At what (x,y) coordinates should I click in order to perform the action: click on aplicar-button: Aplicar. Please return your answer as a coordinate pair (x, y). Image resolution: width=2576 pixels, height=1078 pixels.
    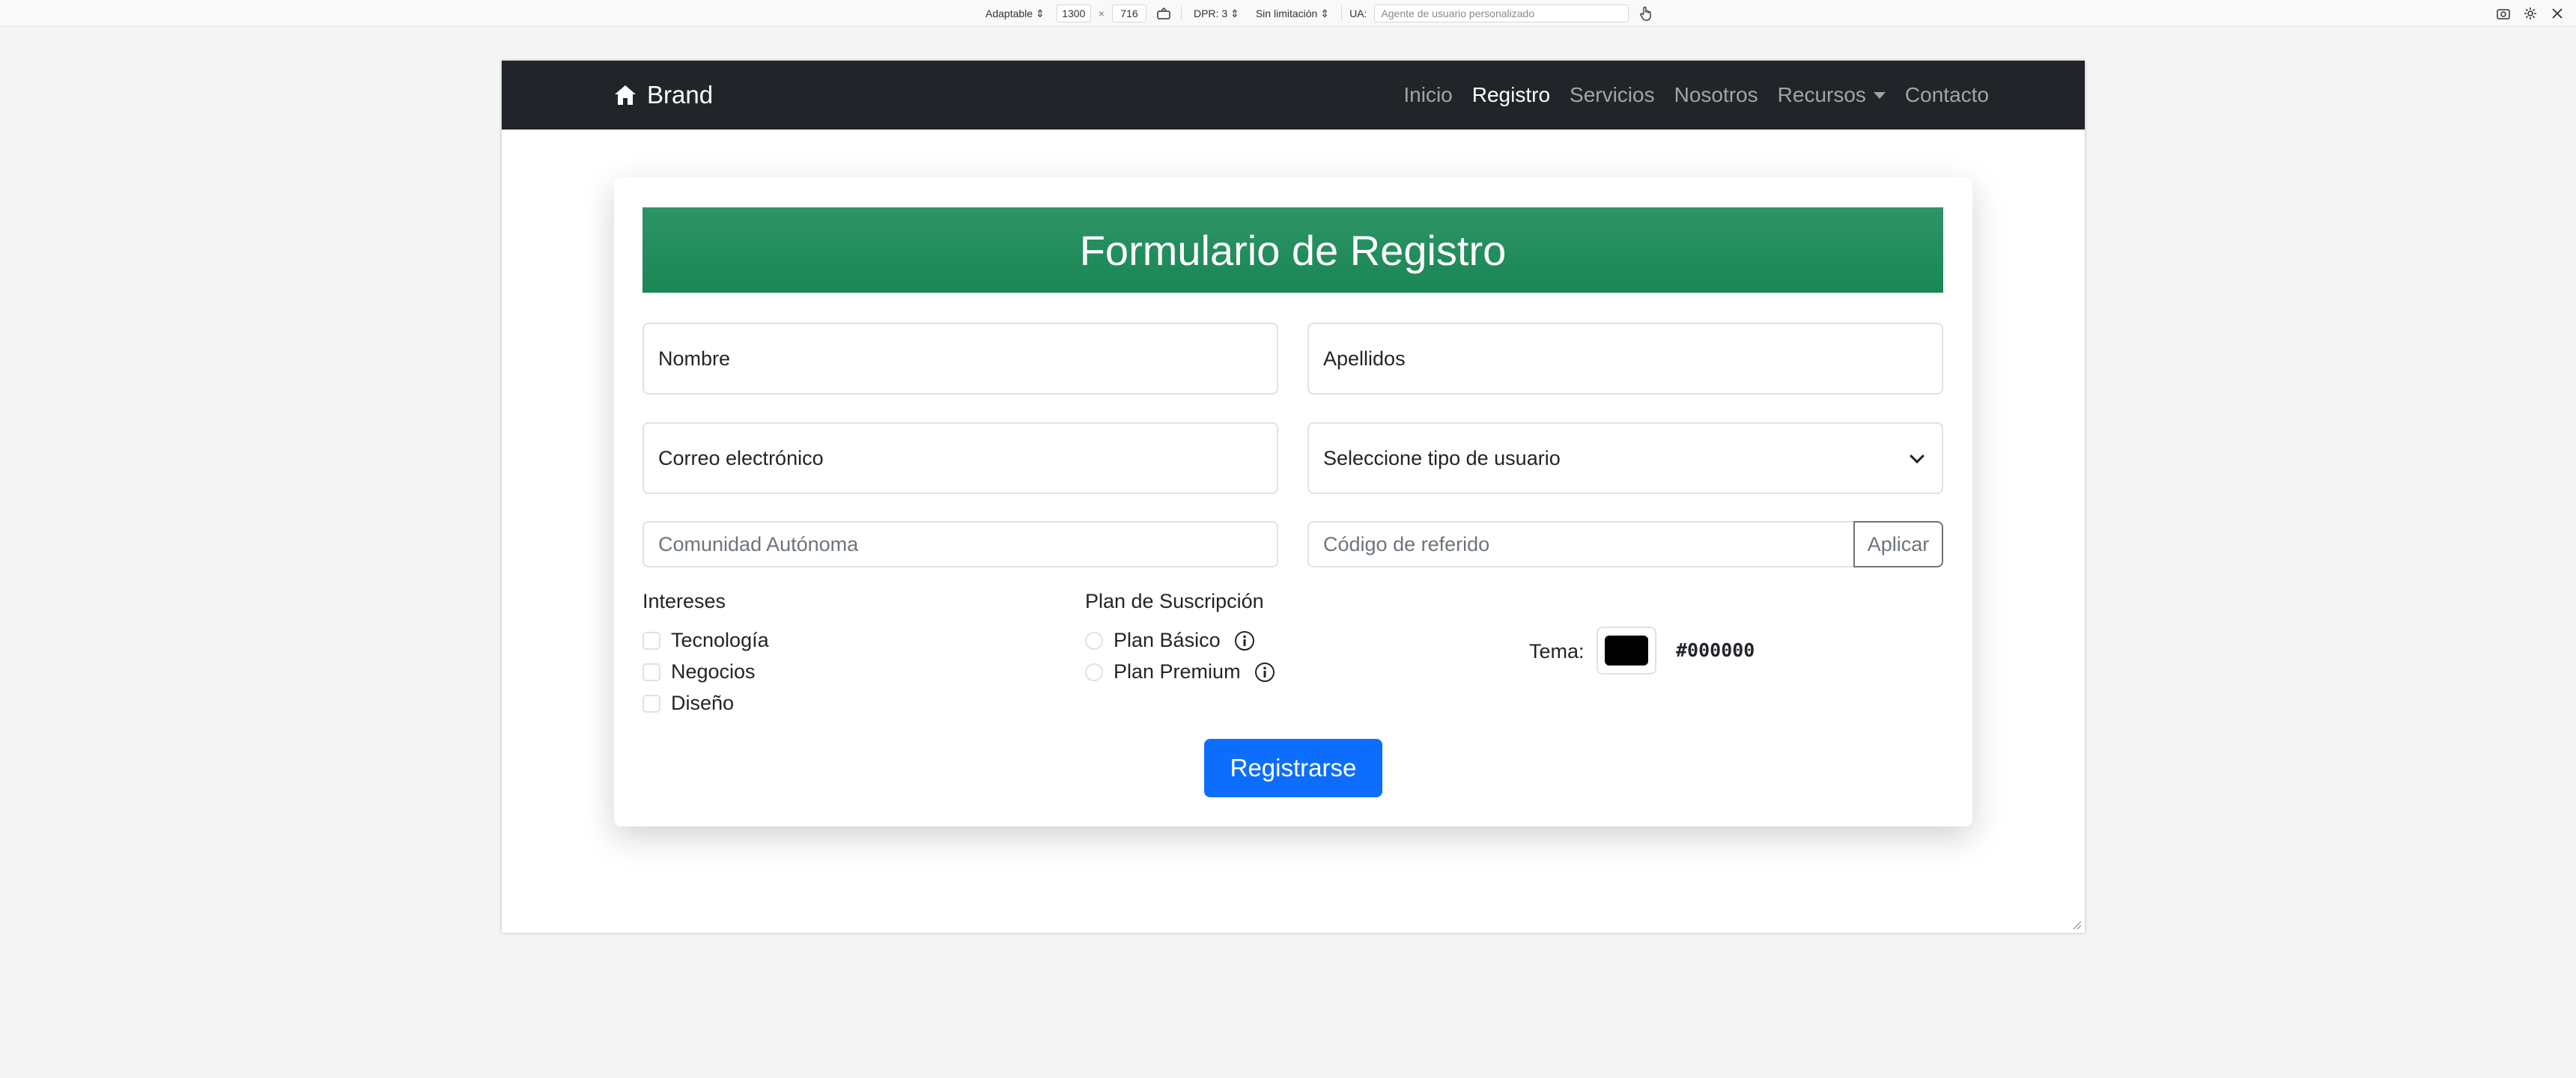
    Looking at the image, I should click on (1898, 544).